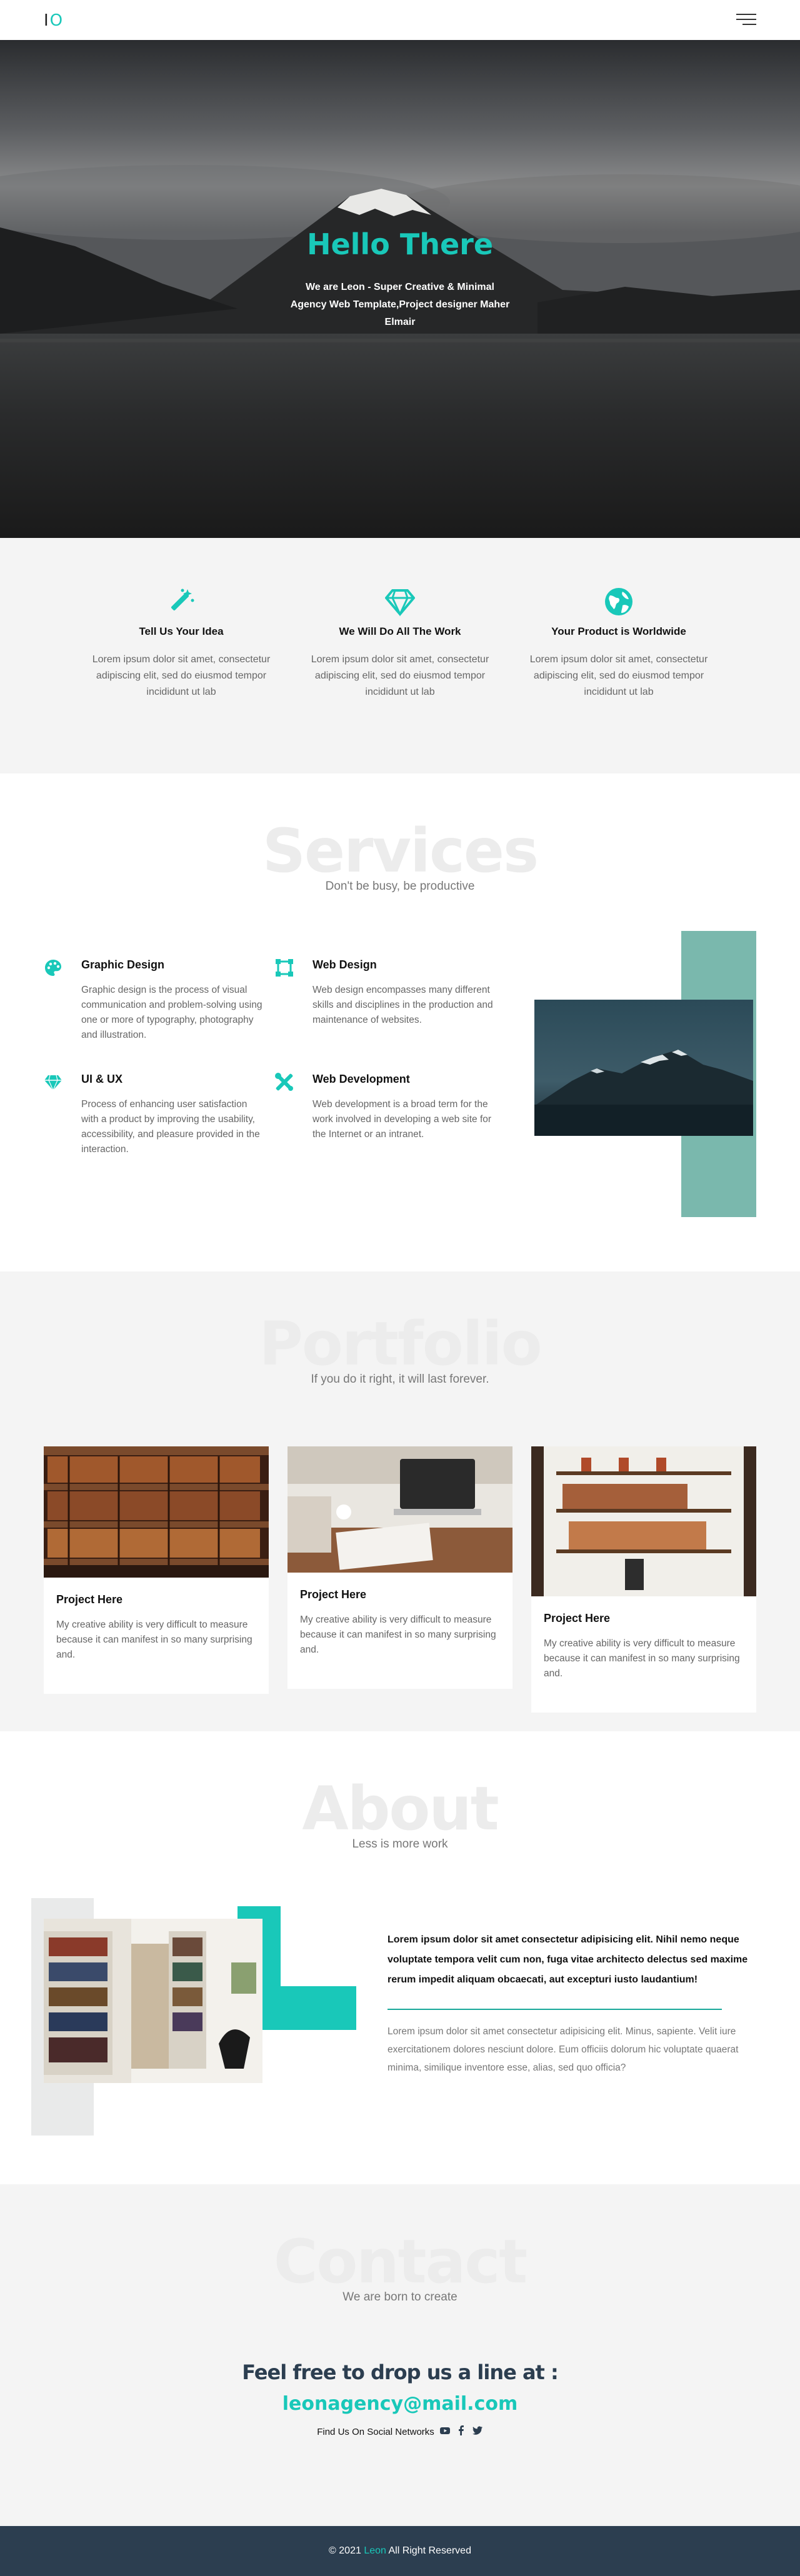 The image size is (800, 2576). Describe the element at coordinates (429, 2550) in the screenshot. I see `footer-suffix: All Right Reserved` at that location.